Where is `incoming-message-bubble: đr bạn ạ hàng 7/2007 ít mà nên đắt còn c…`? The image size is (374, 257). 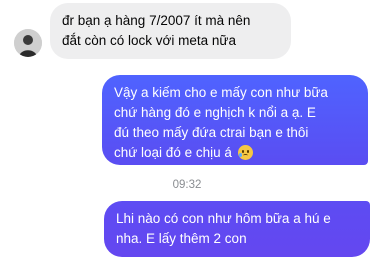 incoming-message-bubble: đr bạn ạ hàng 7/2007 ít mà nên đắt còn c… is located at coordinates (170, 31).